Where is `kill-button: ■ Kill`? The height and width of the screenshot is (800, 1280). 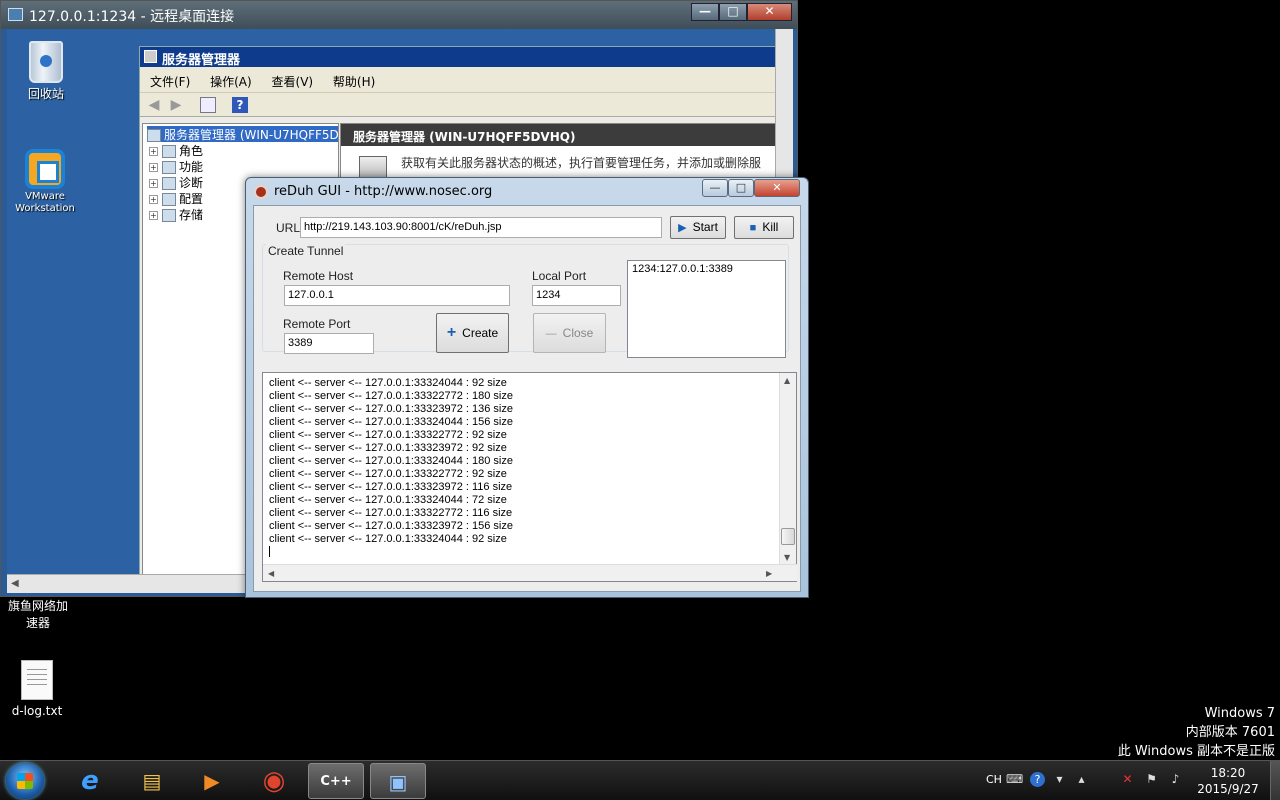
kill-button: ■ Kill is located at coordinates (764, 227).